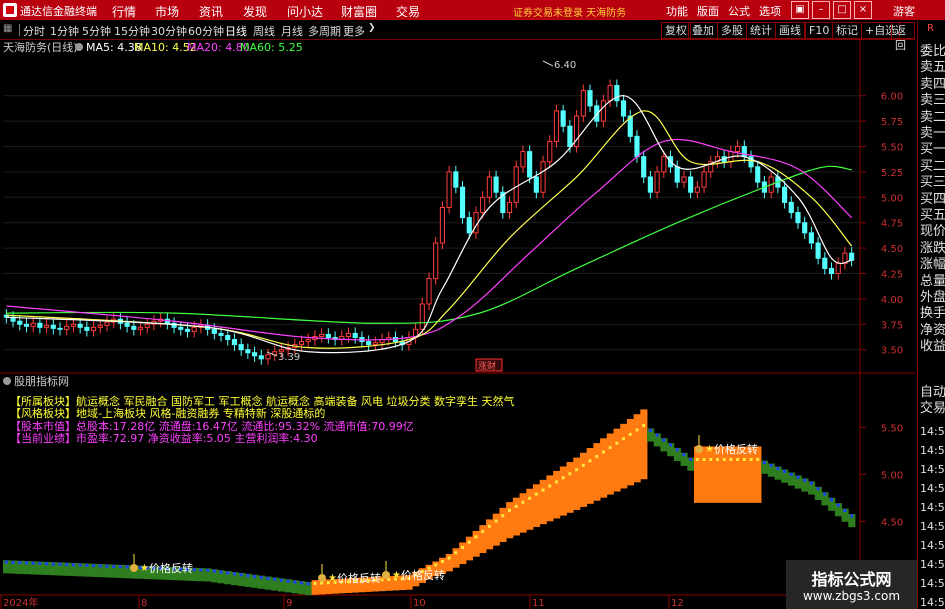 The height and width of the screenshot is (609, 945). I want to click on y-tick-label: 3.50, so click(892, 351).